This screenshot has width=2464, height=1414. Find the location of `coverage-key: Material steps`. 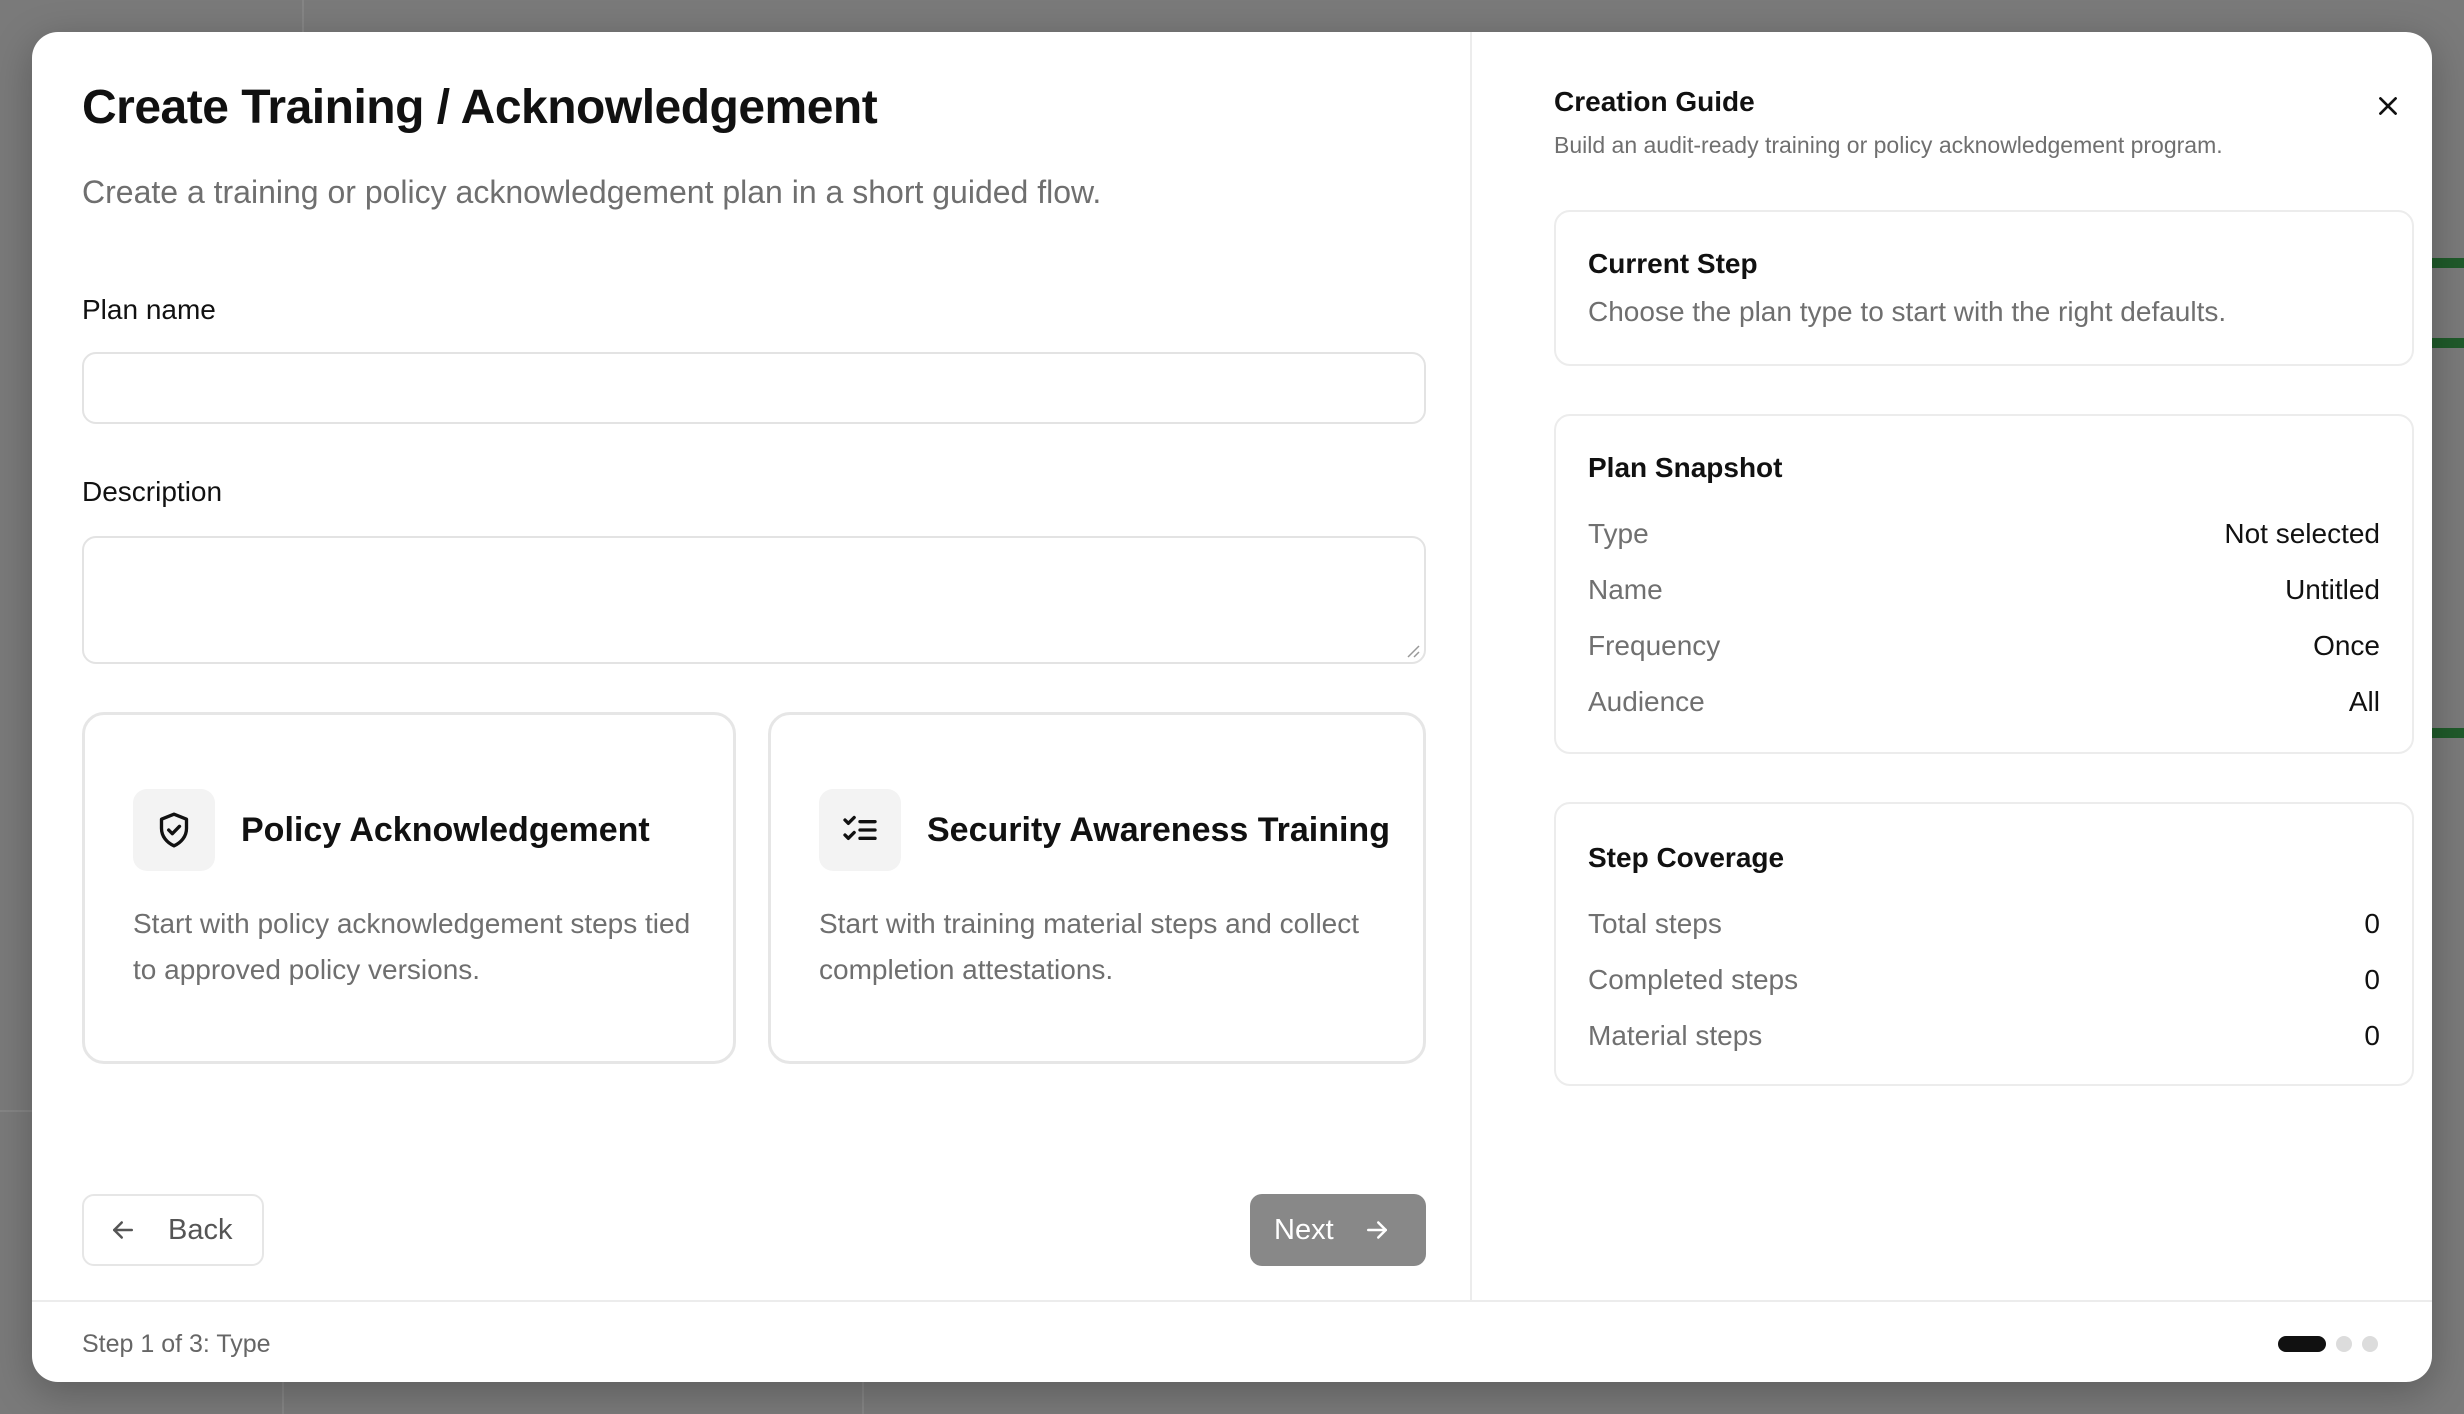

coverage-key: Material steps is located at coordinates (1675, 1035).